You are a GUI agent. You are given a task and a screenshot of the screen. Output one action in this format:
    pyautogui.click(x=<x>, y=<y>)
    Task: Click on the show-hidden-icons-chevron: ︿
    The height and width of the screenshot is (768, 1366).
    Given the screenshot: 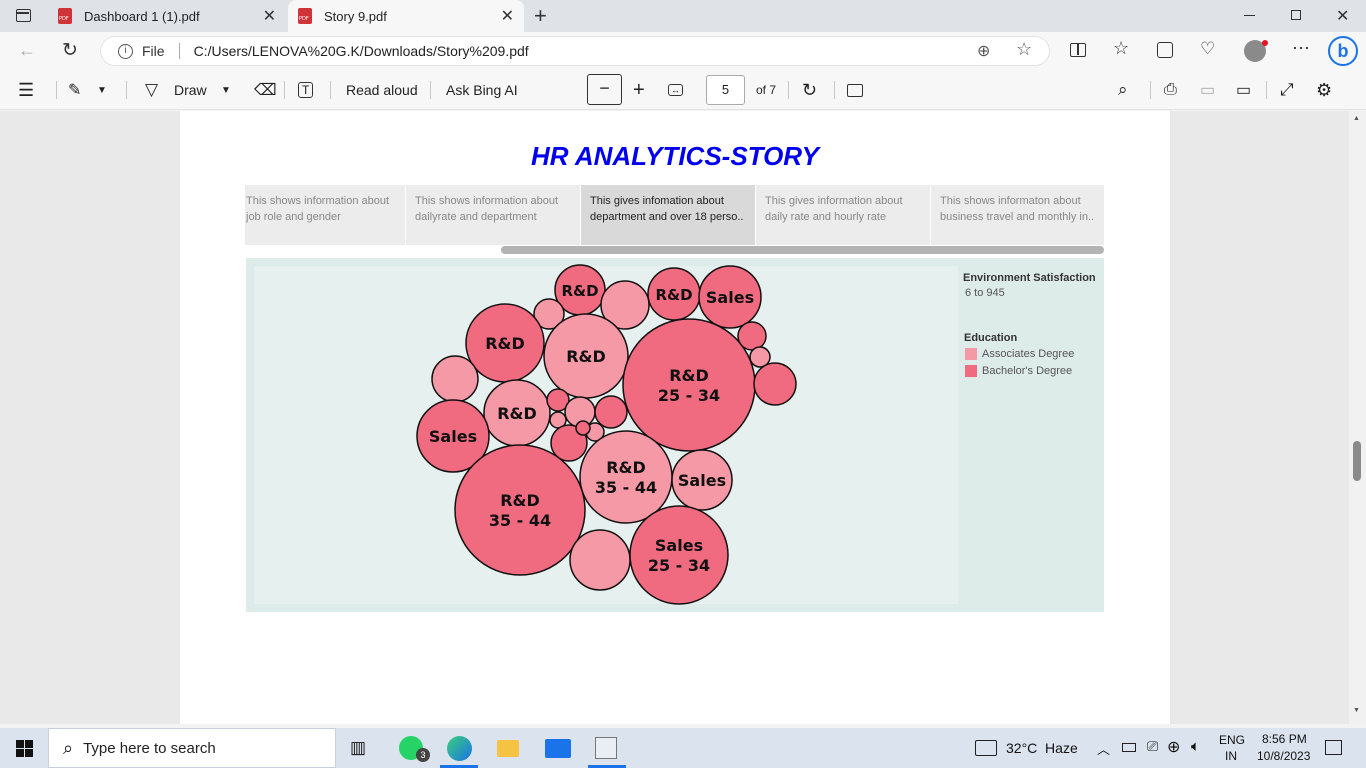 What is the action you would take?
    pyautogui.click(x=1103, y=748)
    